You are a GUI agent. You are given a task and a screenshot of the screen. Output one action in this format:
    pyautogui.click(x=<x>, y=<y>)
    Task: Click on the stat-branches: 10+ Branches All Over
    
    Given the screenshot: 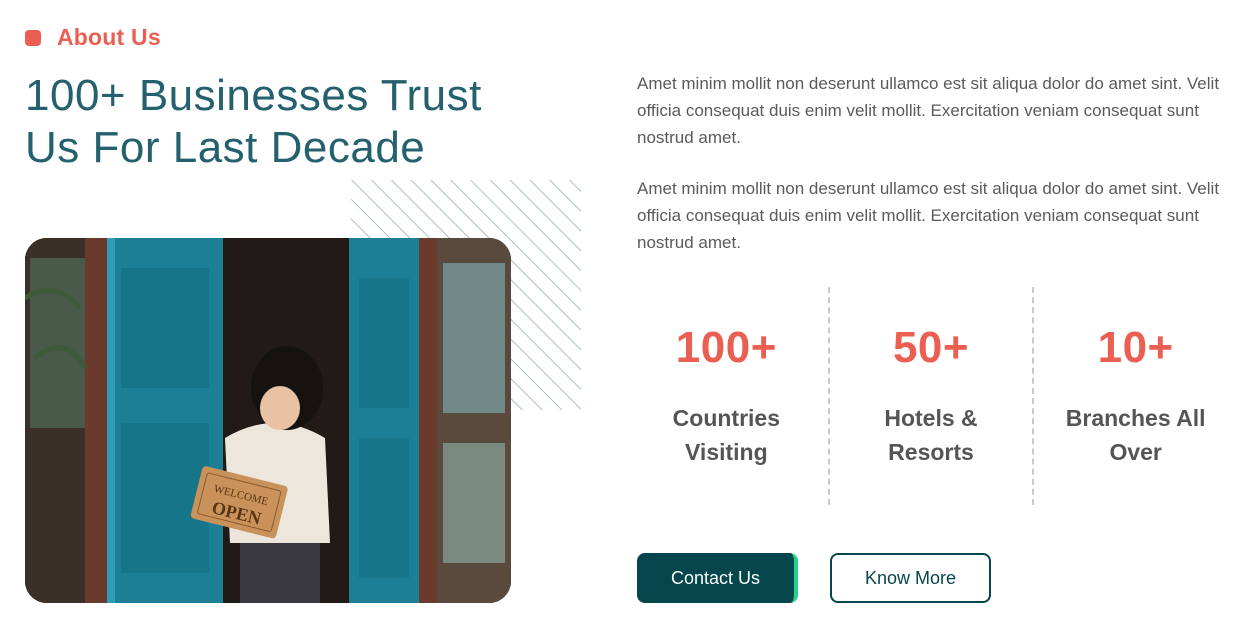 What is the action you would take?
    pyautogui.click(x=1134, y=396)
    